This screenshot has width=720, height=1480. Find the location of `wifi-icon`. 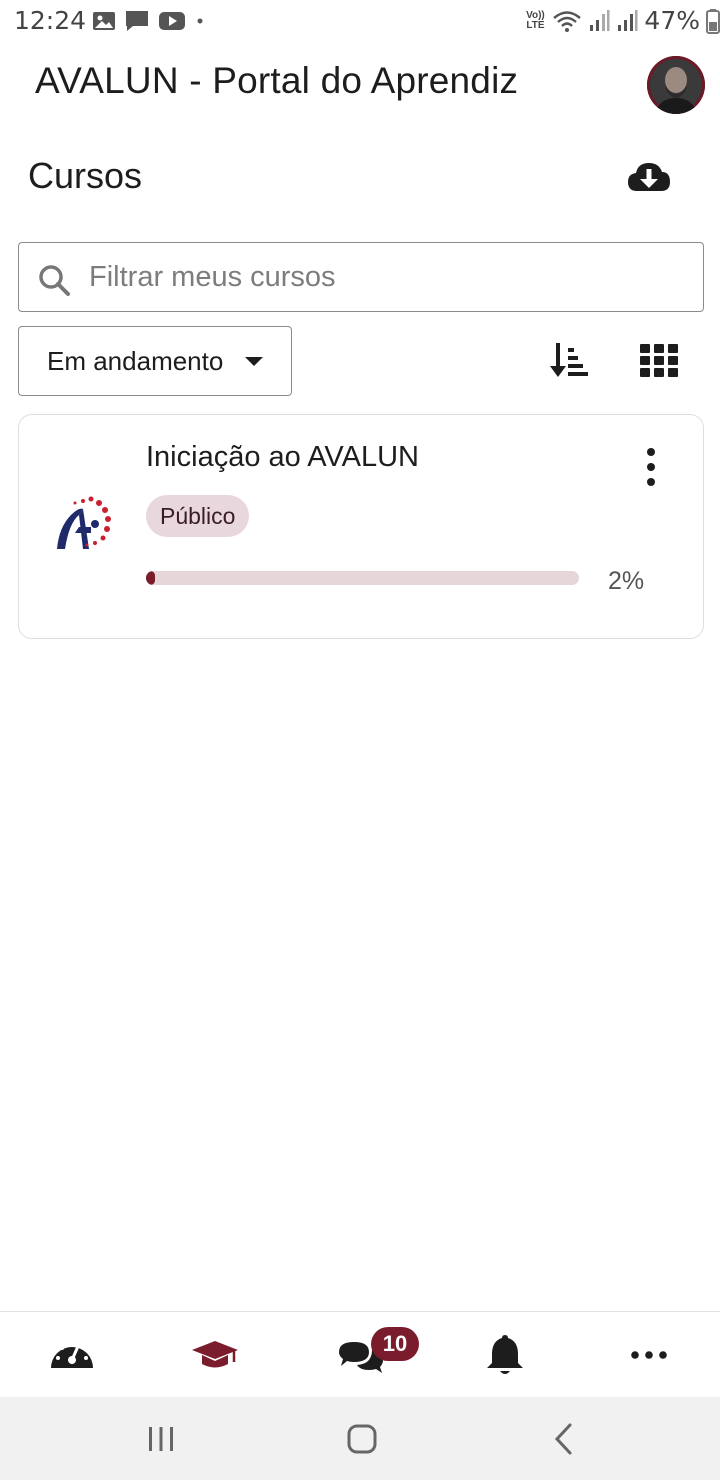

wifi-icon is located at coordinates (567, 21).